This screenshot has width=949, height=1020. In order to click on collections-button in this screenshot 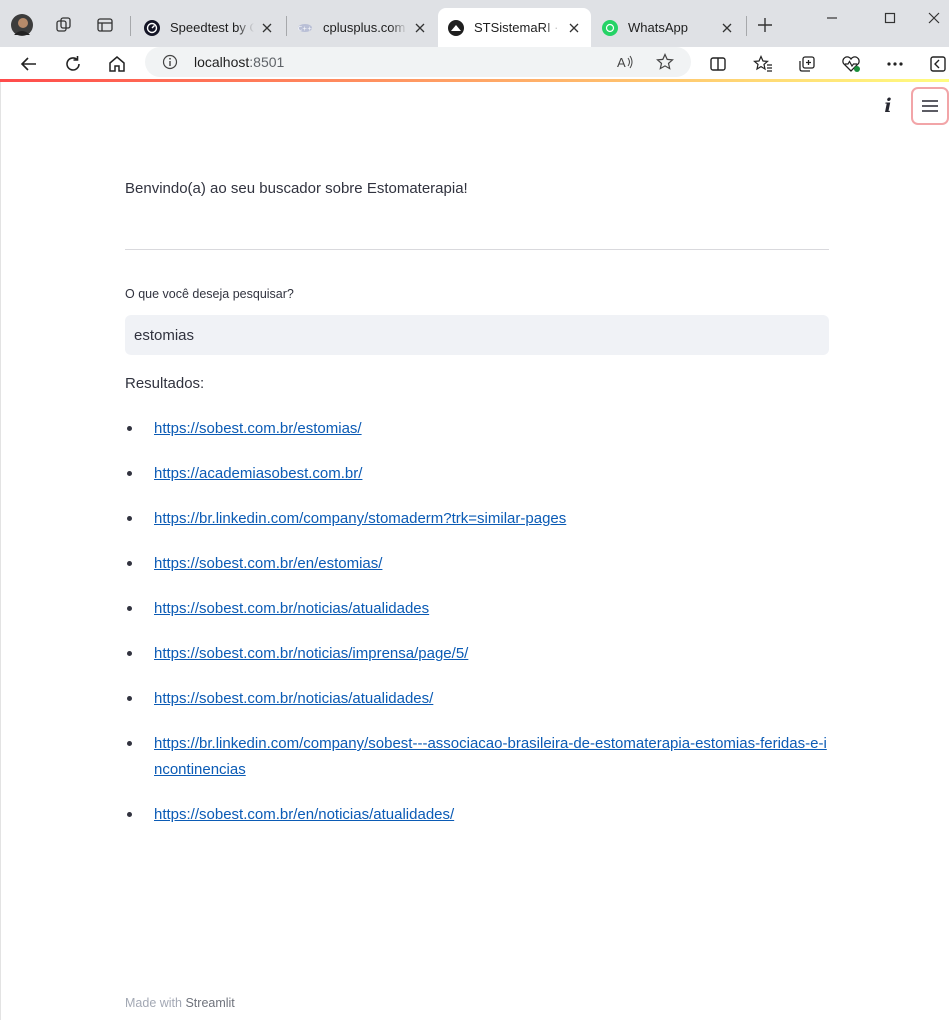, I will do `click(807, 64)`.